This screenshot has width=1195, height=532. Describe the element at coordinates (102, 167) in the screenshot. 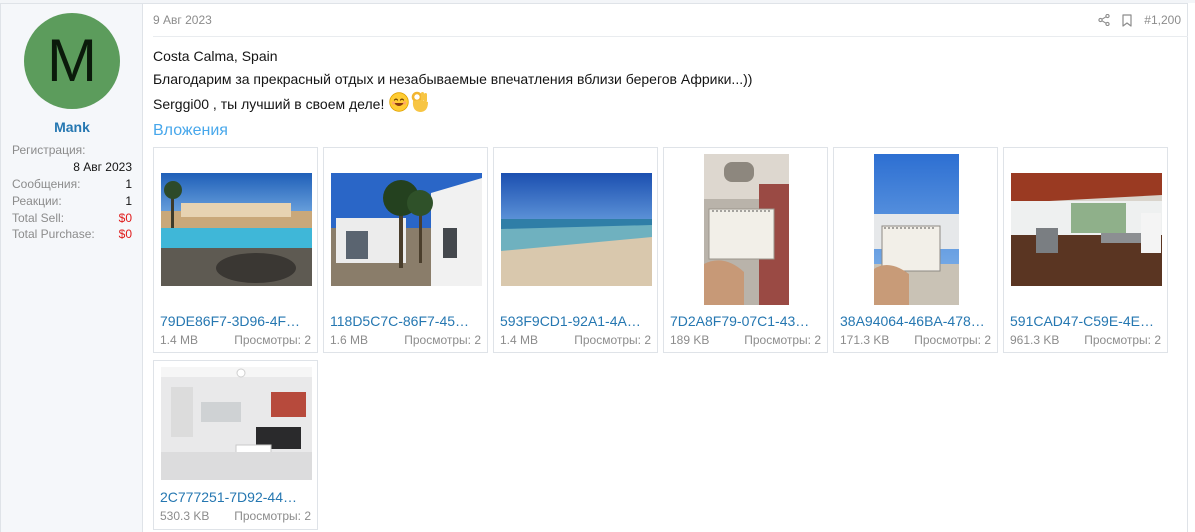

I see `user-stat-value: 8 Авг 2023` at that location.